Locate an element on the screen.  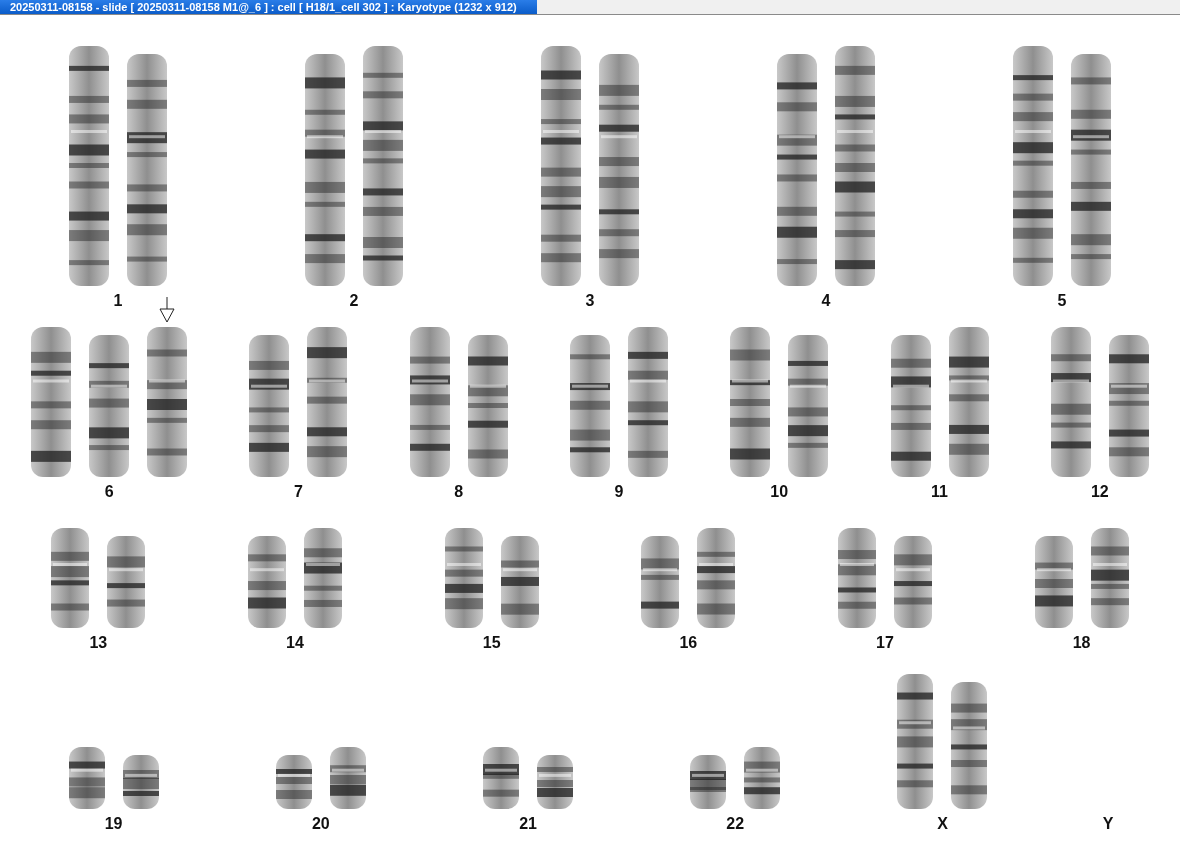
window-title: 20250311-08158 - slide [ 20250311-08158 M1@_6 ] : cell [ H18/1_cell 302 ] : Karyotype (1232 x 912) is located at coordinates (268, 7).